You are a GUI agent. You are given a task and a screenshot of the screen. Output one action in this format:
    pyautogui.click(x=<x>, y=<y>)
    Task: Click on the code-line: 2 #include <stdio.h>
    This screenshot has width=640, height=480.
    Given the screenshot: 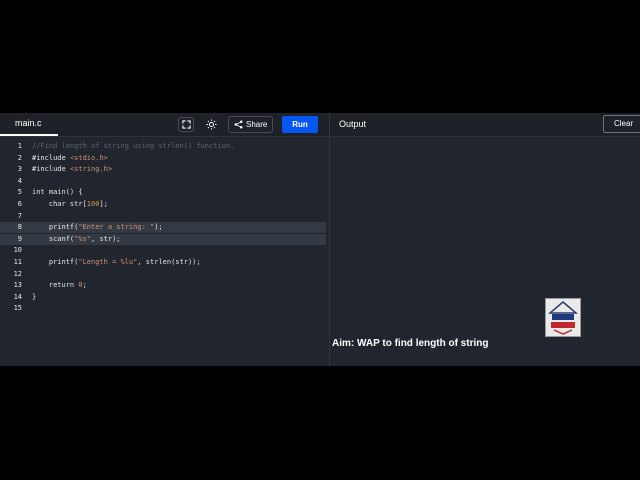 What is the action you would take?
    pyautogui.click(x=164, y=158)
    